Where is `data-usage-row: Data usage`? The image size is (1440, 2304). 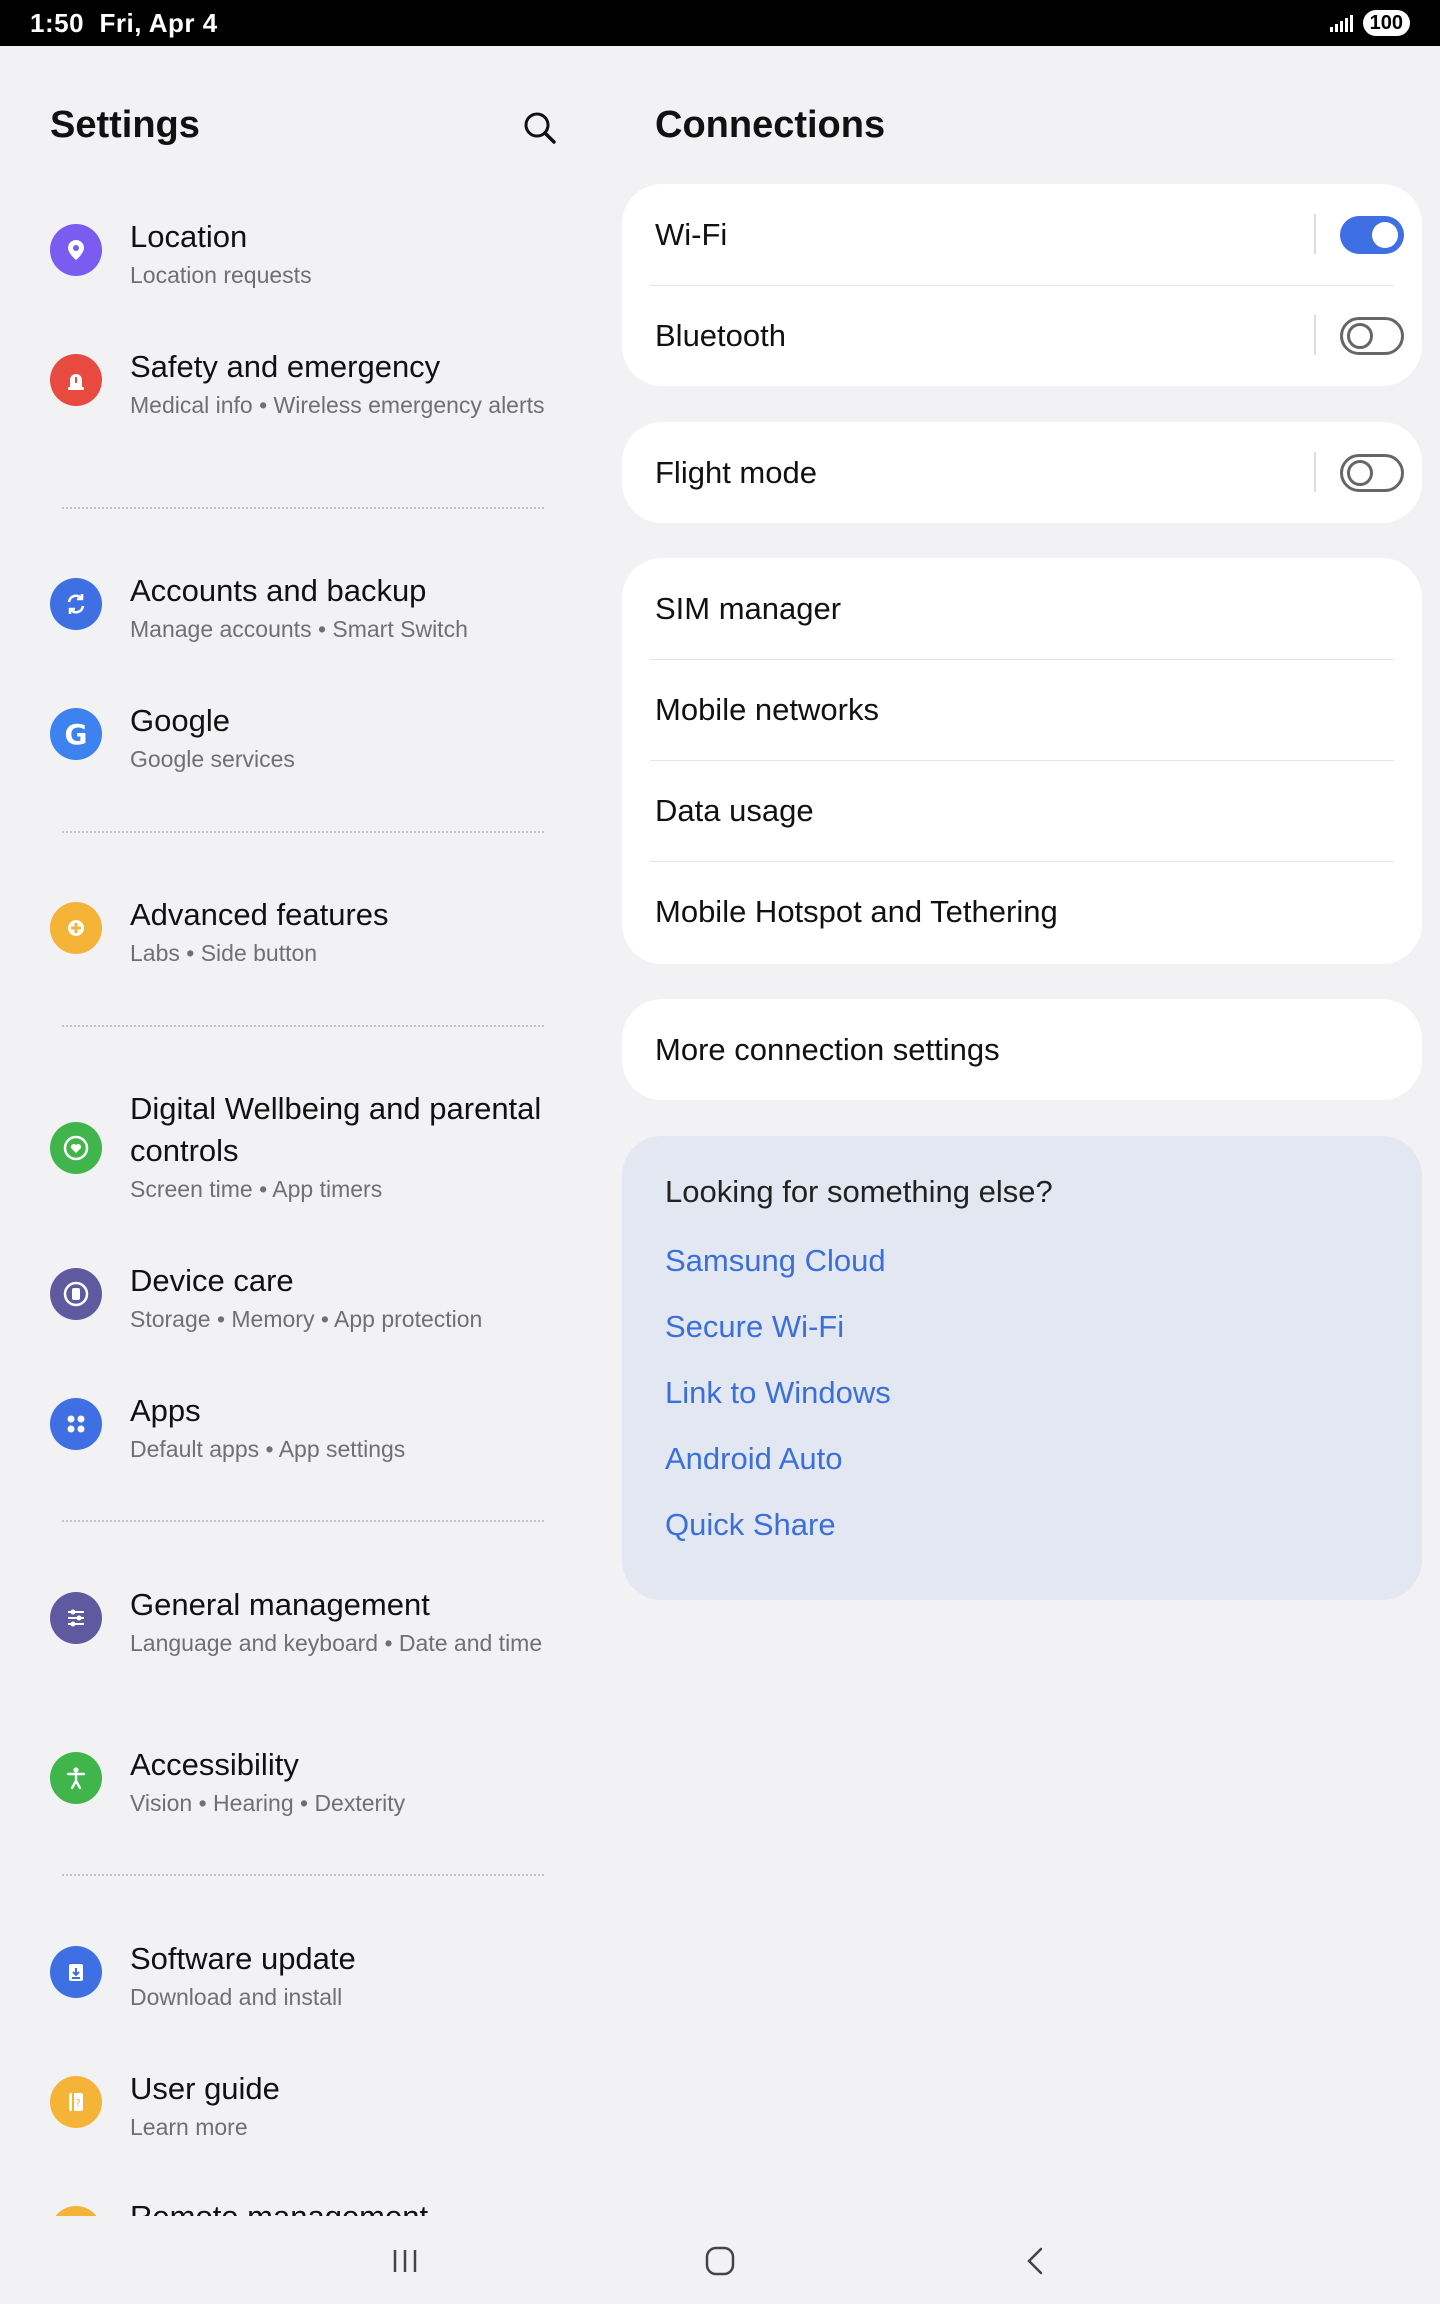 data-usage-row: Data usage is located at coordinates (1022, 810).